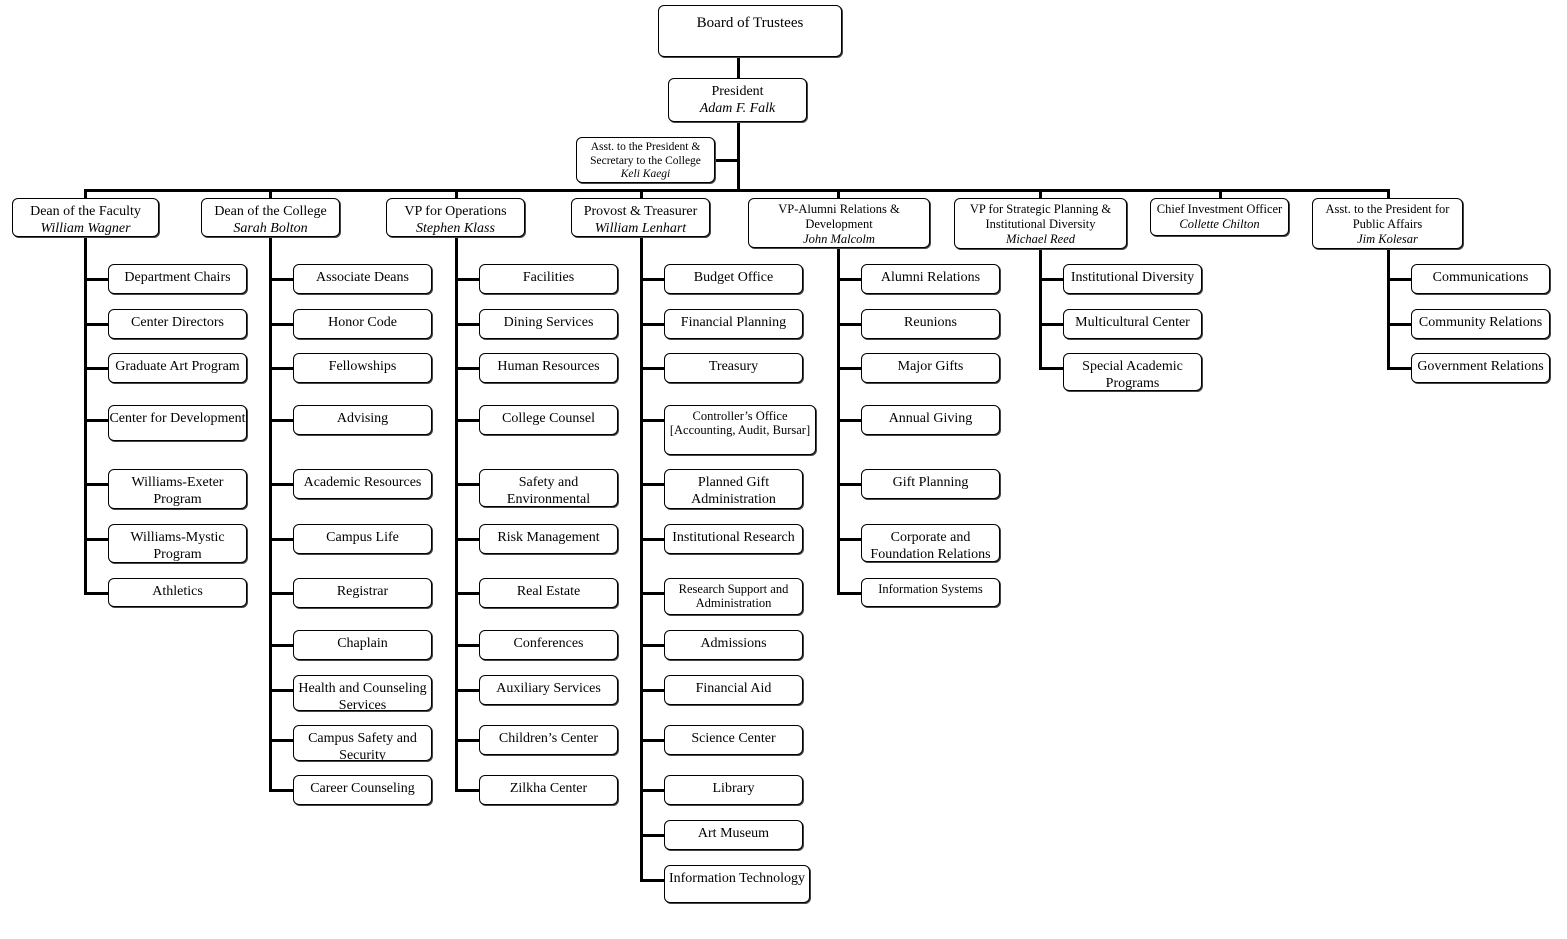 This screenshot has height=939, width=1567. Describe the element at coordinates (270, 211) in the screenshot. I see `box-title: Dean of the College` at that location.